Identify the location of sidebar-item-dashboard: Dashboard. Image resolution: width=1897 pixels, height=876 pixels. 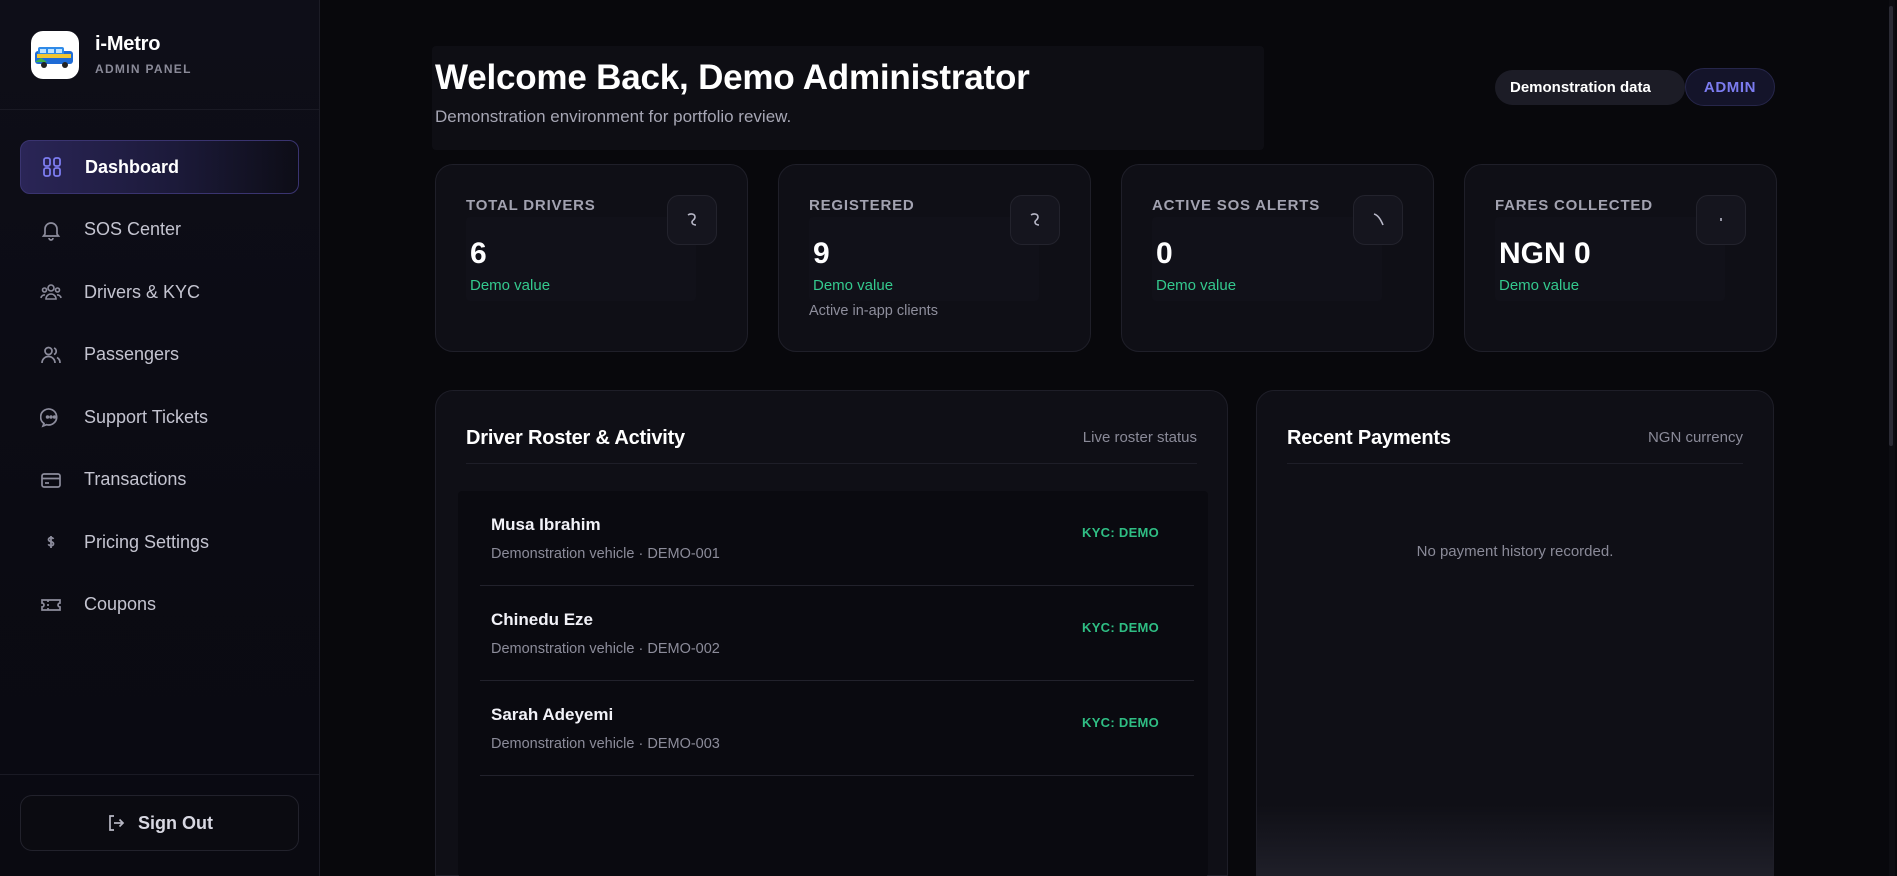
(159, 167).